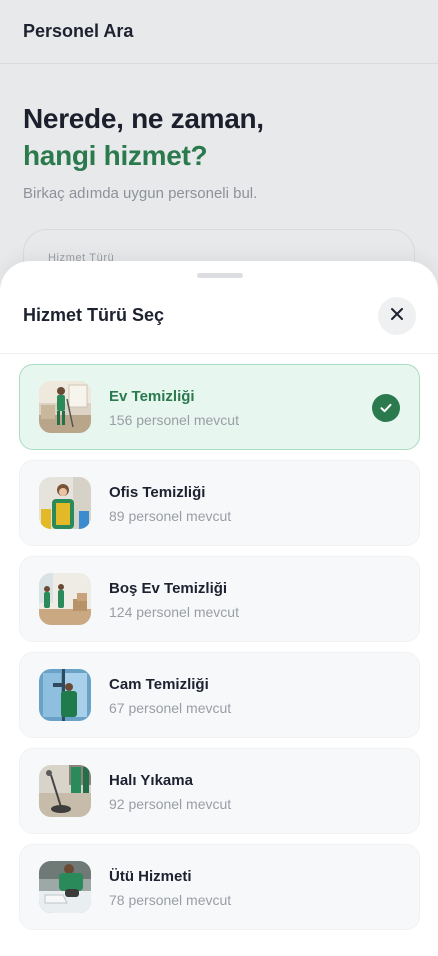  I want to click on close-button, so click(397, 316).